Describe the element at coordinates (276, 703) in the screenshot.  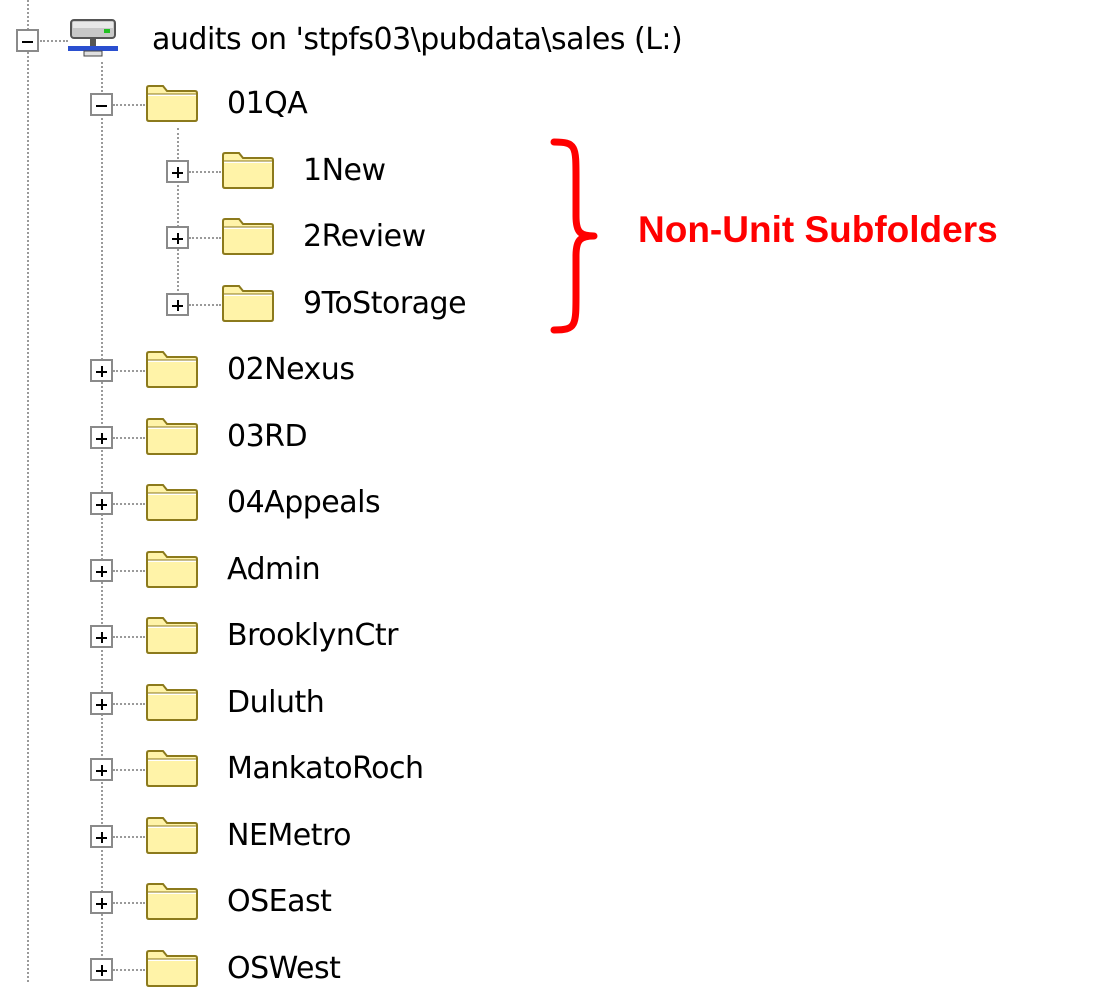
I see `tree-item-label: Duluth` at that location.